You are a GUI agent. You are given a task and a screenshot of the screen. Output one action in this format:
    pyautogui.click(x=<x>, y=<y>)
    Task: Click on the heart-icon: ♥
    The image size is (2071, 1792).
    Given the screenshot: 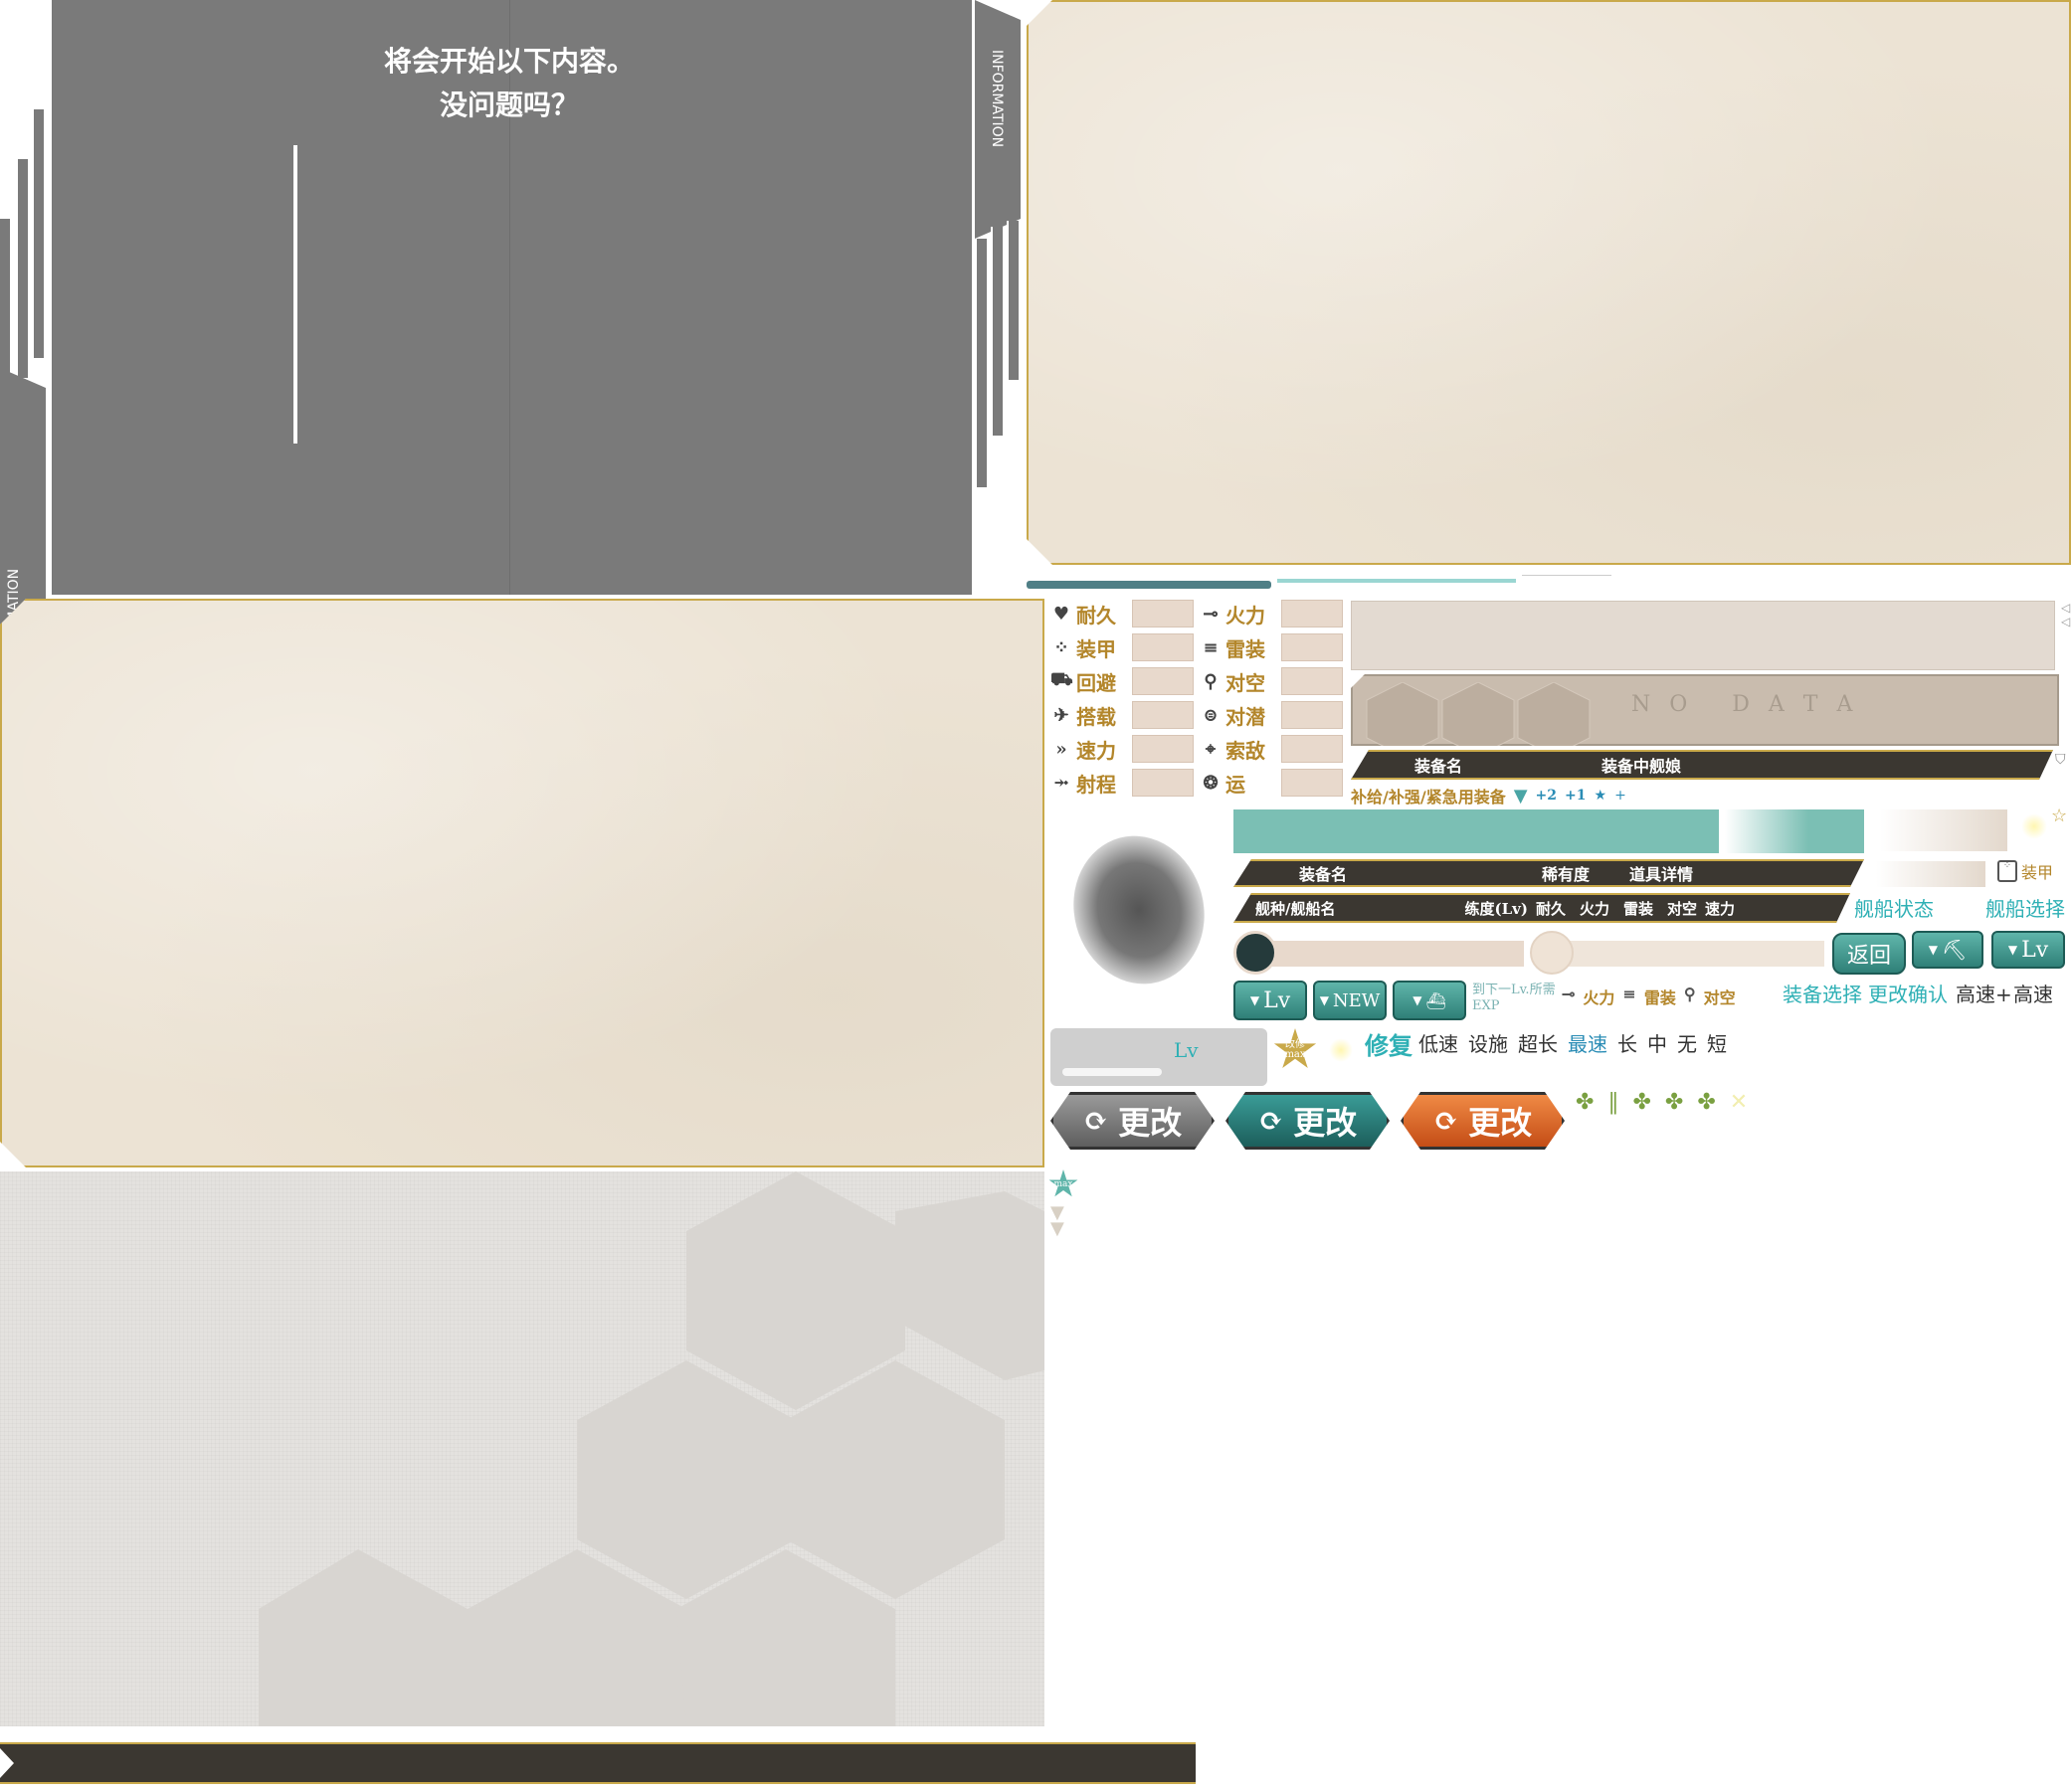 What is the action you would take?
    pyautogui.click(x=1061, y=614)
    